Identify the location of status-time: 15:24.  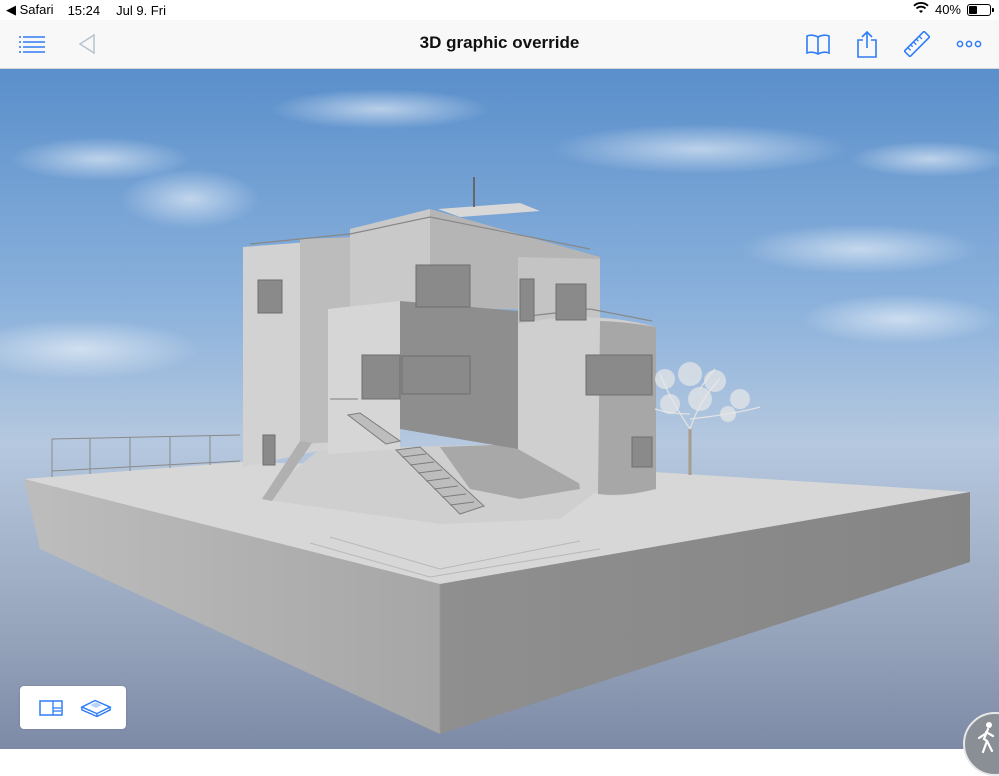
(84, 10).